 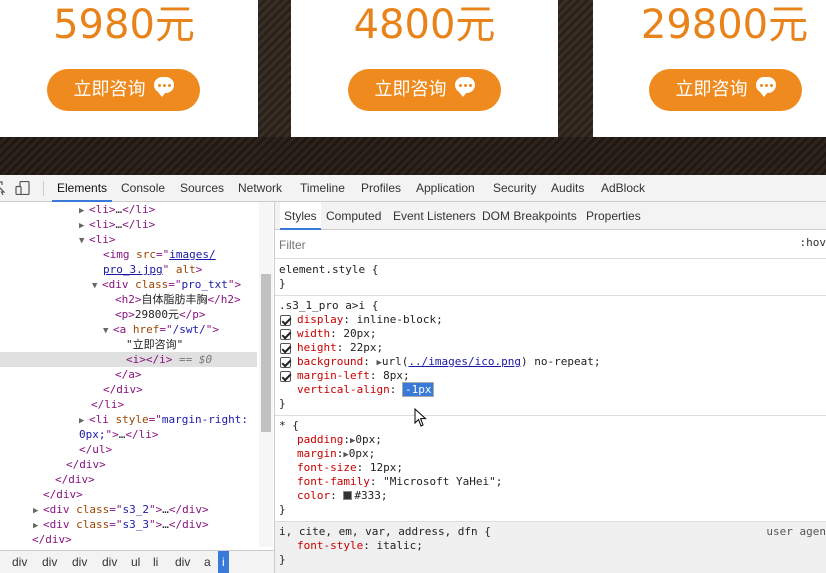 What do you see at coordinates (223, 562) in the screenshot?
I see `breadcrumb-item-active: i` at bounding box center [223, 562].